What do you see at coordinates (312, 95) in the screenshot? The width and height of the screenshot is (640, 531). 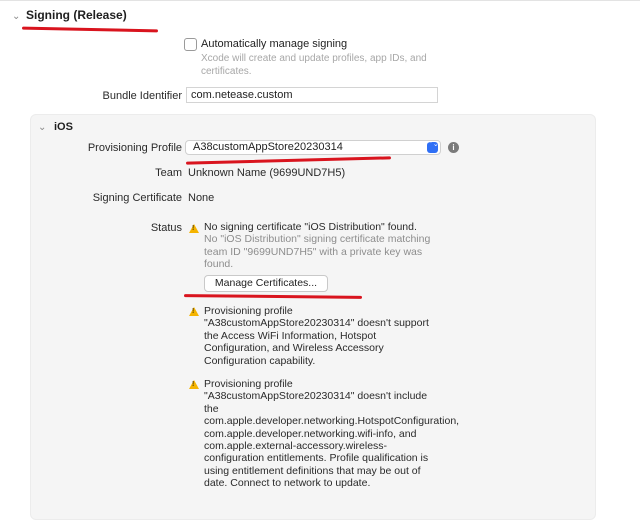 I see `bundle-identifier-field: com.netease.custom` at bounding box center [312, 95].